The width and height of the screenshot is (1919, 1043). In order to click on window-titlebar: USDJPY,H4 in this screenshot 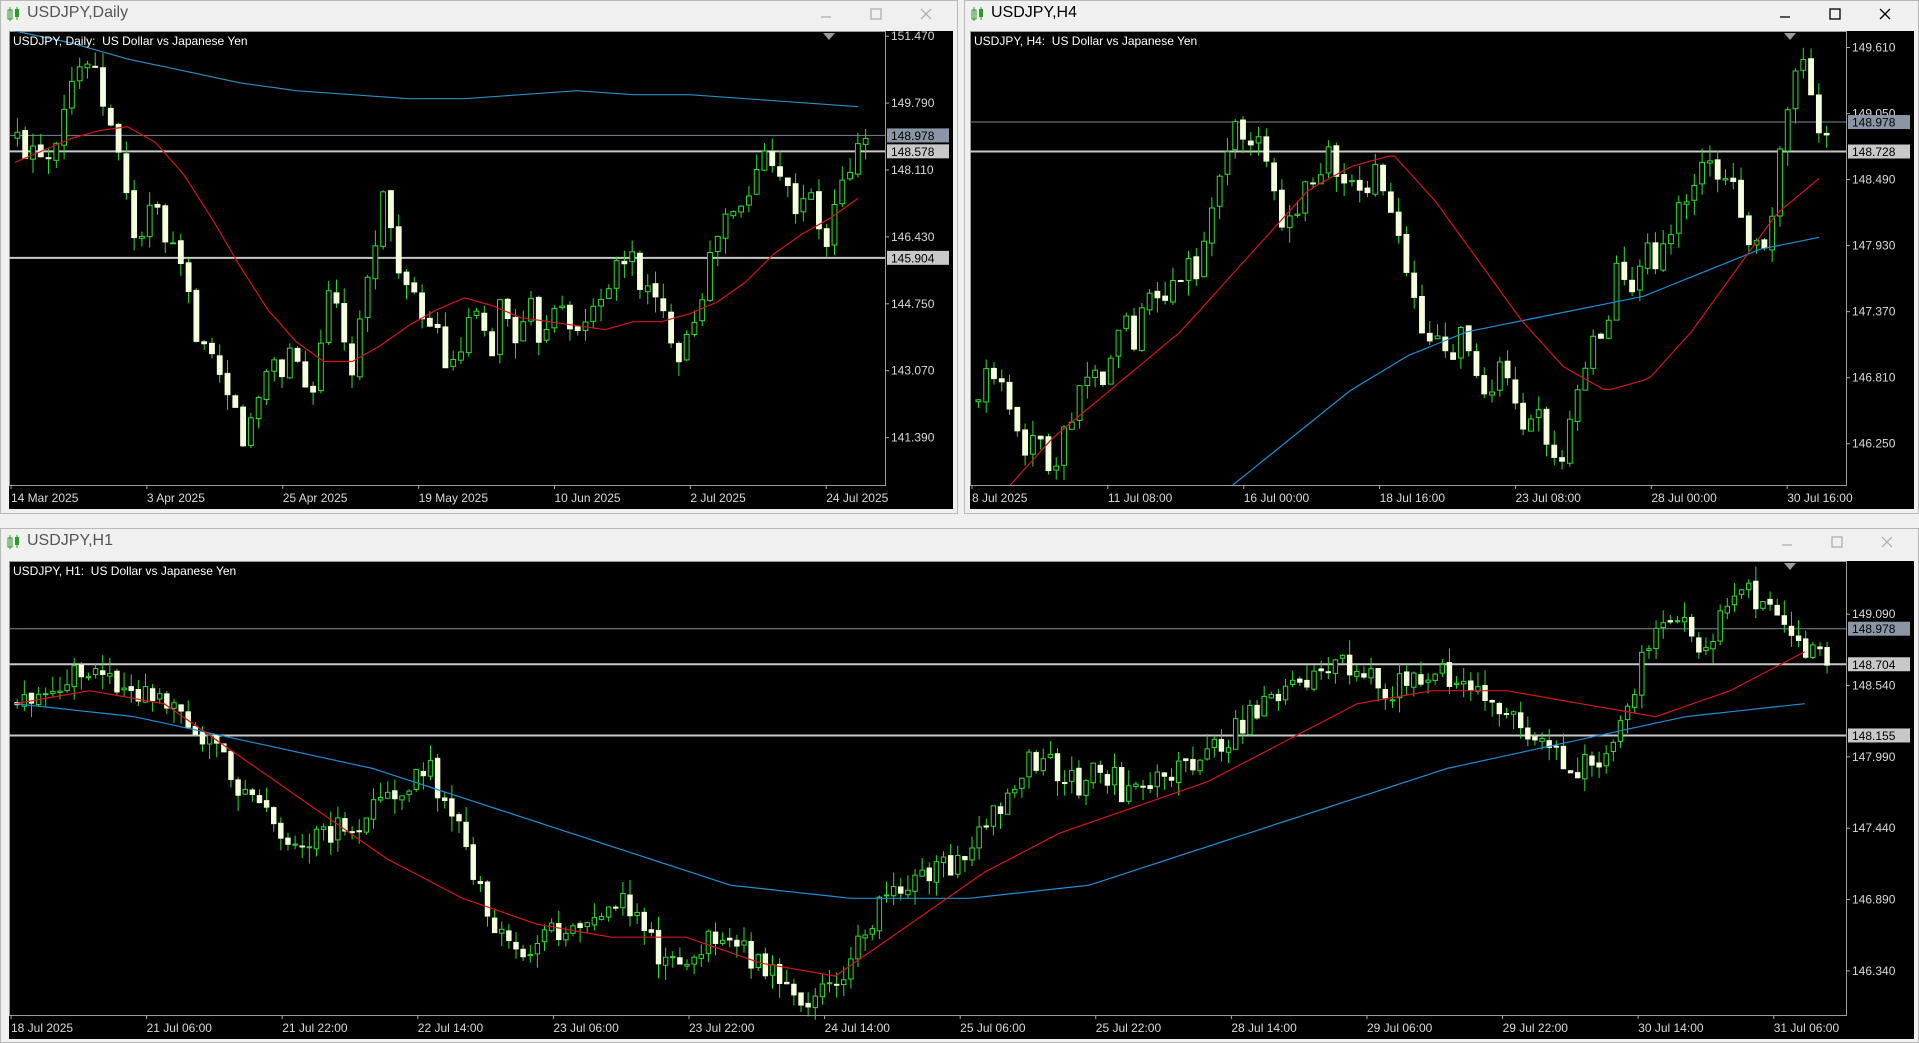, I will do `click(1441, 14)`.